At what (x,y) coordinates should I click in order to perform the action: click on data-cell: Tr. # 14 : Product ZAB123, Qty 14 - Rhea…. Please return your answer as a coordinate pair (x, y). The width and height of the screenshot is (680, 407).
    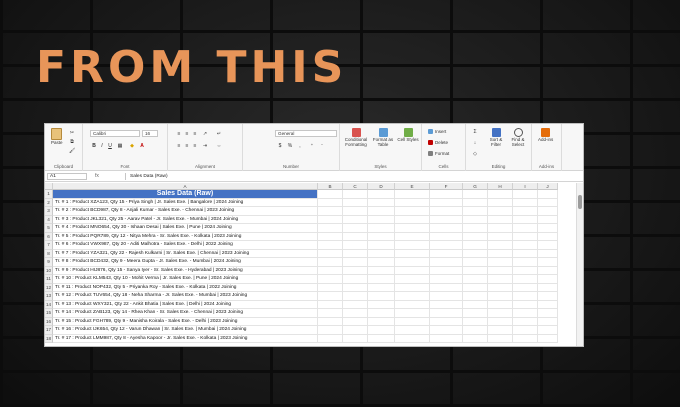
    Looking at the image, I should click on (185, 313).